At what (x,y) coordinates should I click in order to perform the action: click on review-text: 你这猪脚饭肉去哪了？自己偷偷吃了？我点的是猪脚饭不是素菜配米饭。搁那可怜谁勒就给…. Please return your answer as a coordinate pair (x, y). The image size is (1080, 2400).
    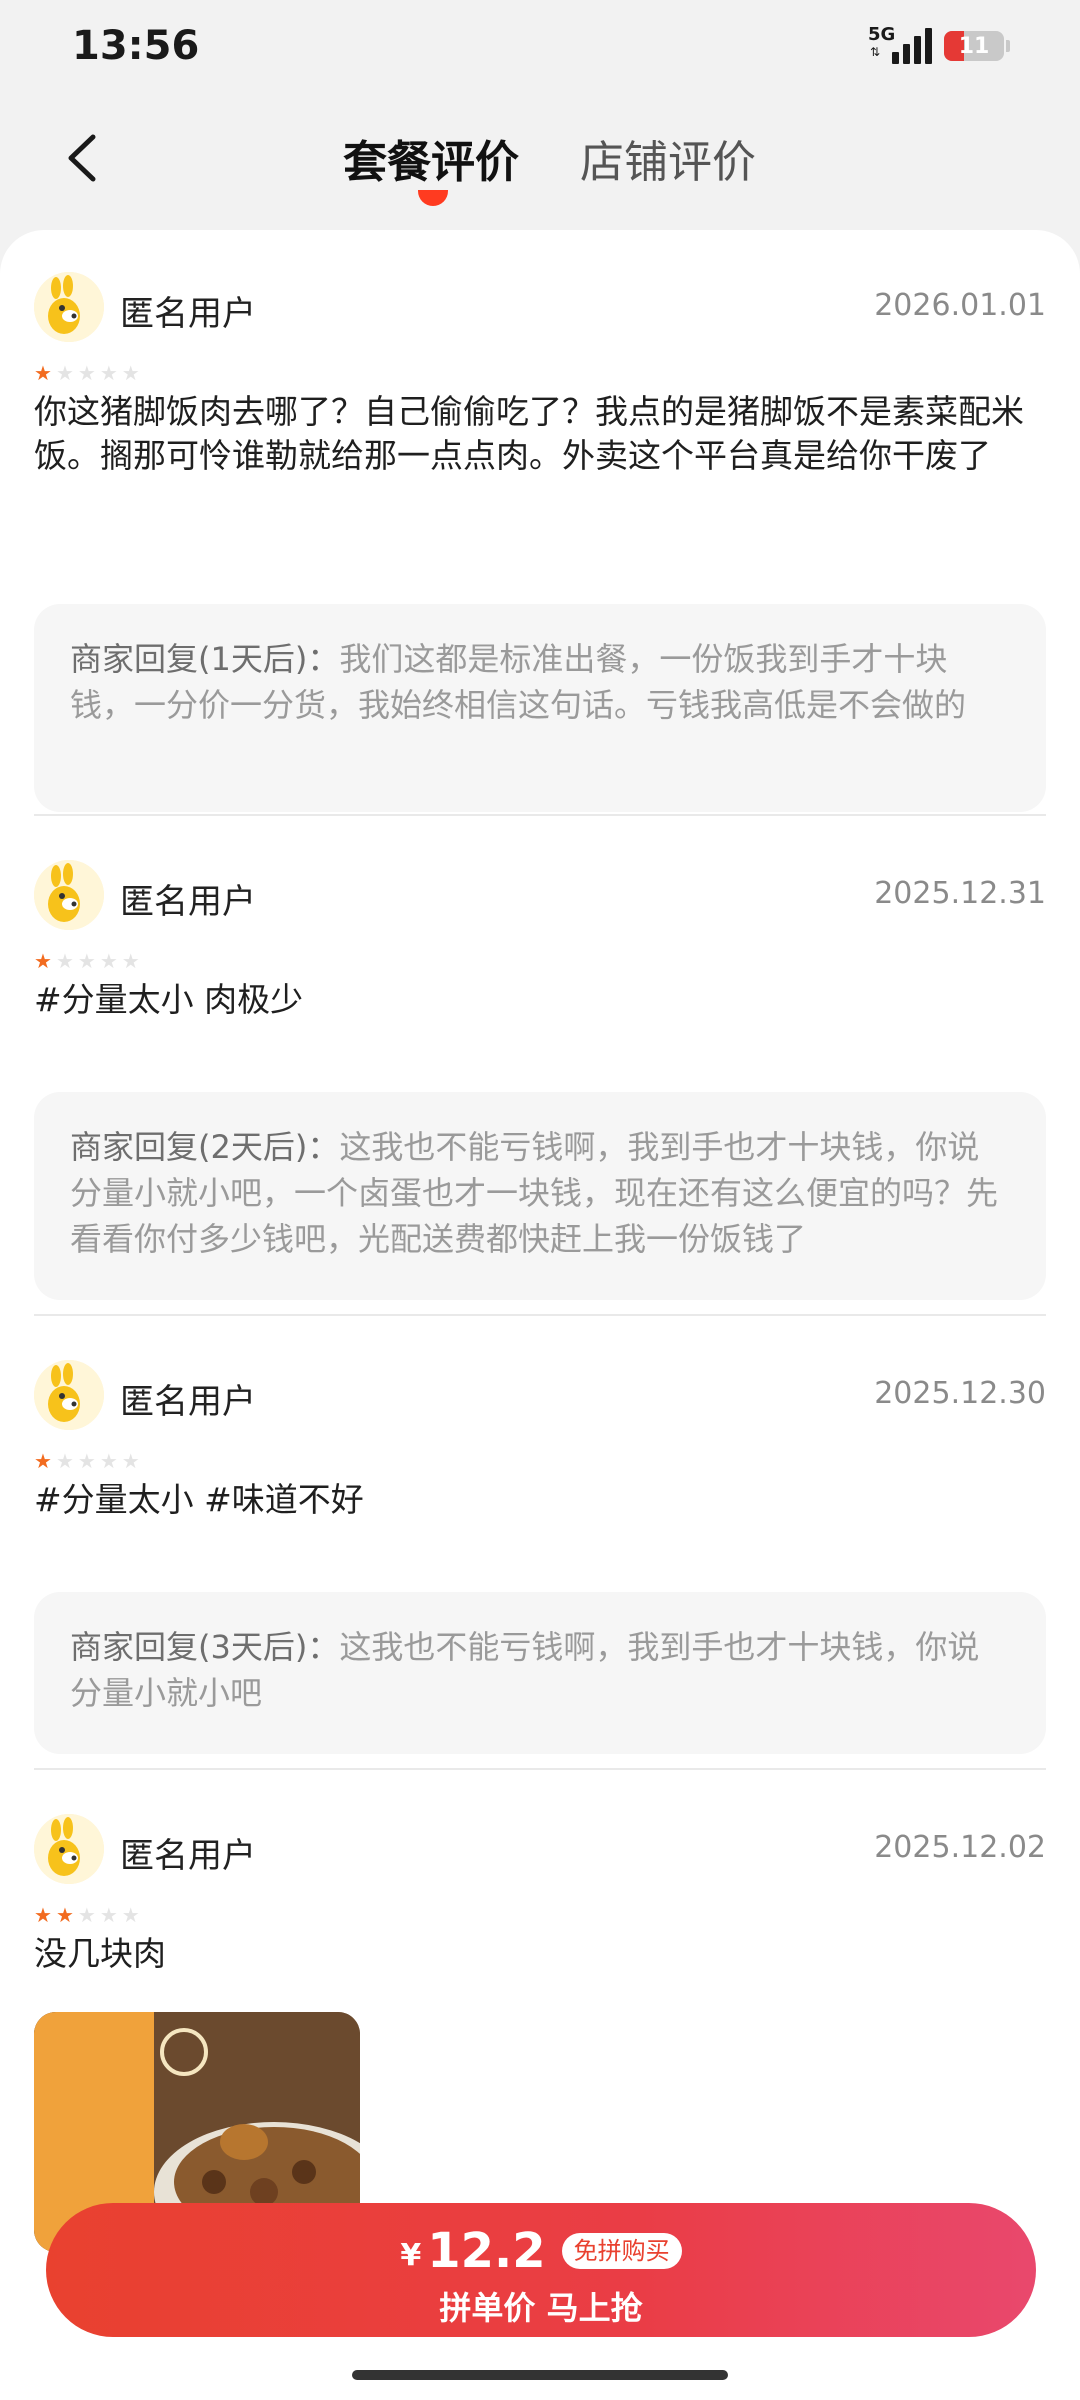
    Looking at the image, I should click on (529, 433).